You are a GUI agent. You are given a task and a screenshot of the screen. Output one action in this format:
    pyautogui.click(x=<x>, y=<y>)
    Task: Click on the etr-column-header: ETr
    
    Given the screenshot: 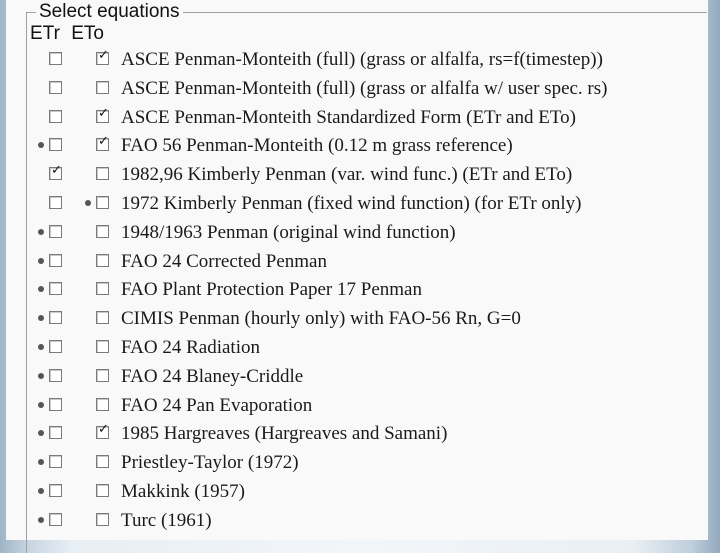 What is the action you would take?
    pyautogui.click(x=45, y=33)
    